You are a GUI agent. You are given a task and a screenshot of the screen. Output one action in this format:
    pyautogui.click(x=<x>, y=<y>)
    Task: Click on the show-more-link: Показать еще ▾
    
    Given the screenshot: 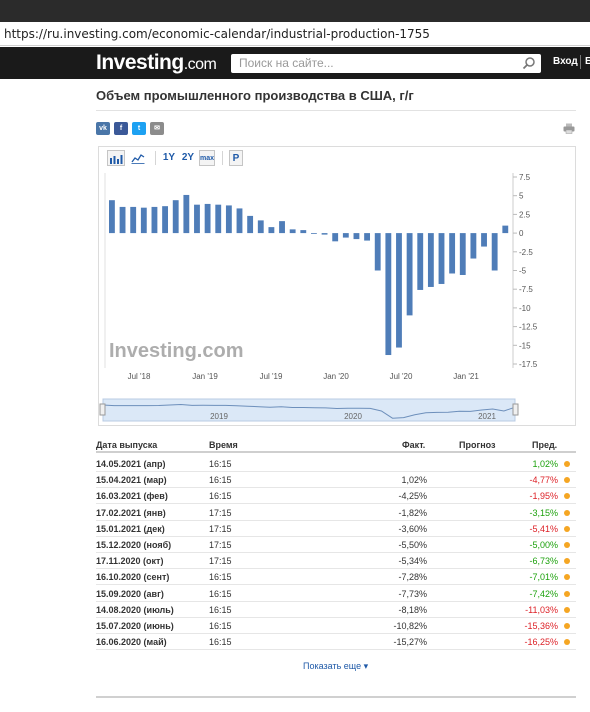 What is the action you would take?
    pyautogui.click(x=335, y=666)
    